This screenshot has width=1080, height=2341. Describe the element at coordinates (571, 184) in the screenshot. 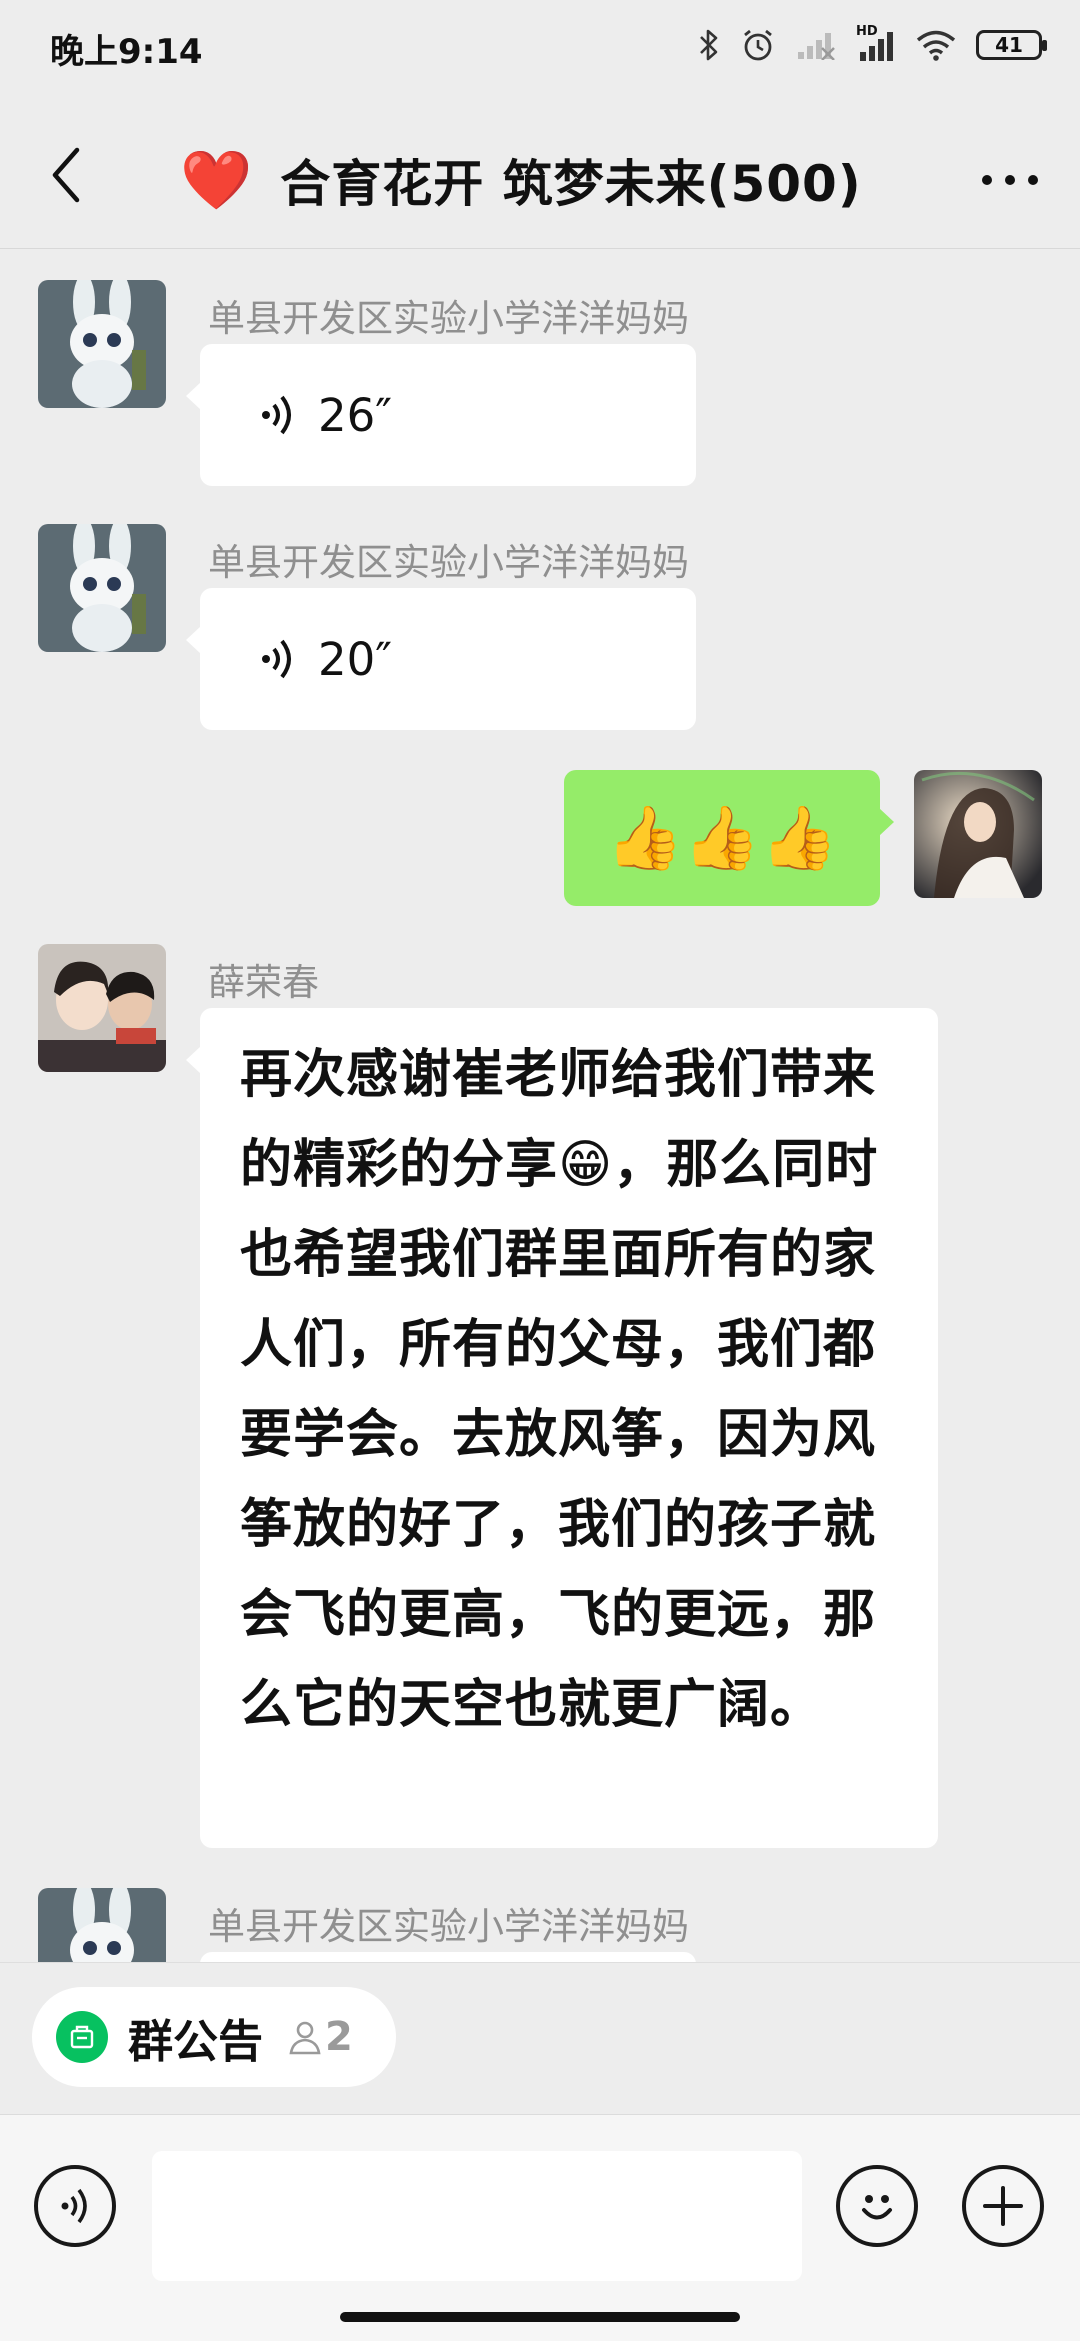

I see `group-name: 合育花开 筑梦未来(500)` at that location.